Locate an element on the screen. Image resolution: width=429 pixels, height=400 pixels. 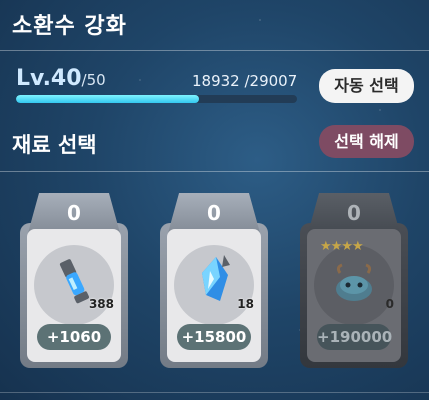
slime-summon-icon is located at coordinates (354, 282).